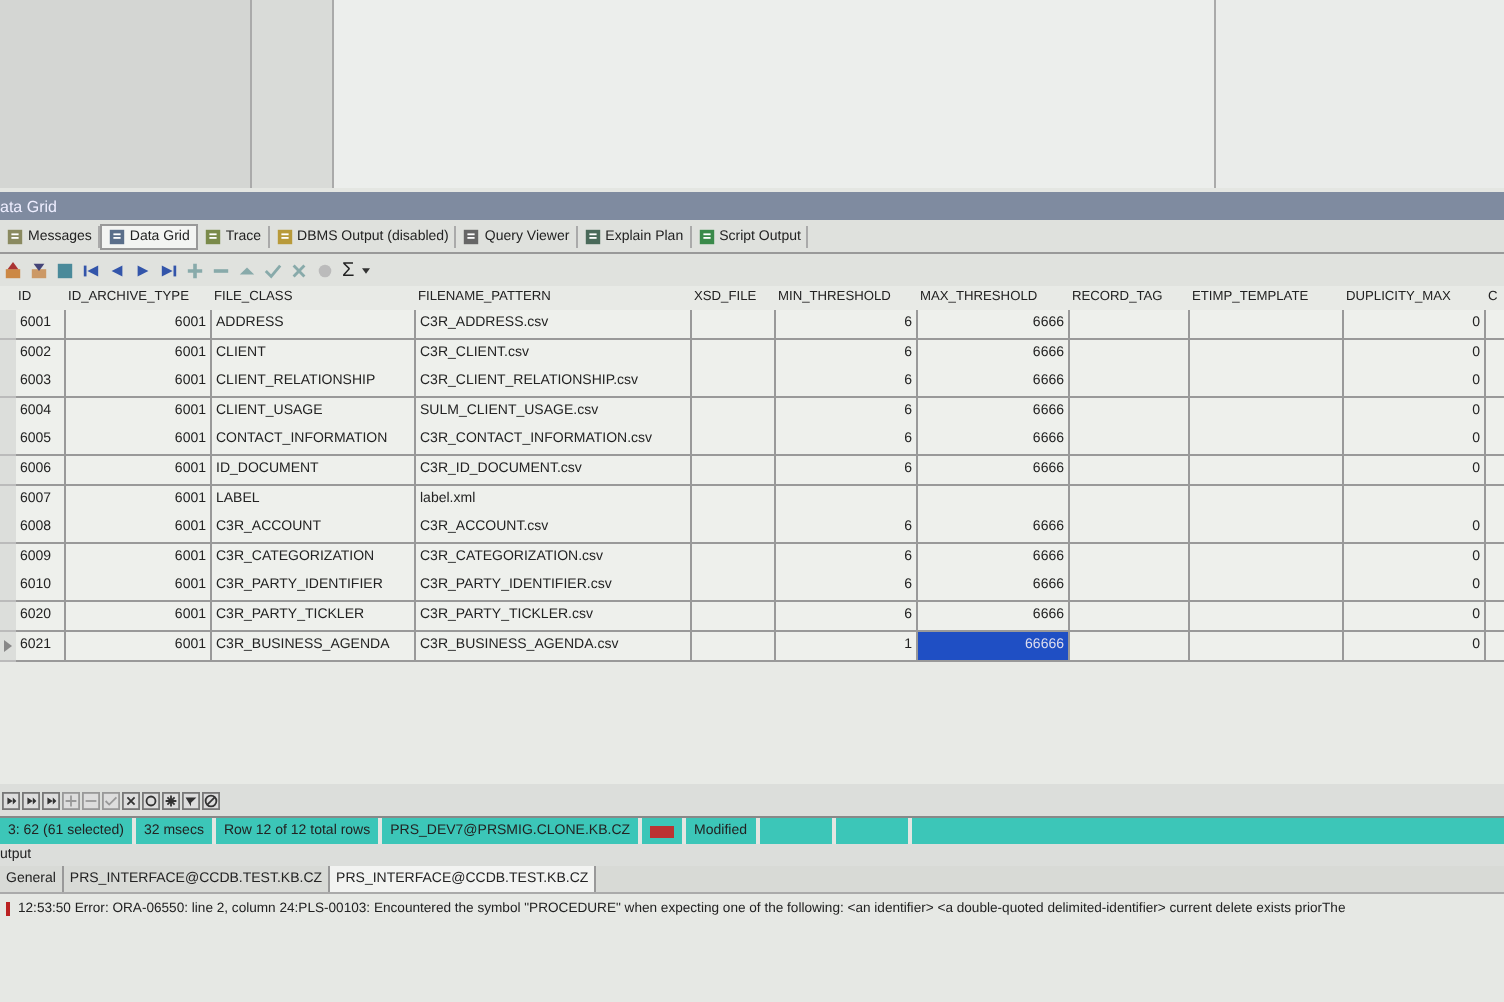 This screenshot has width=1504, height=1002. What do you see at coordinates (131, 800) in the screenshot?
I see `close-icon` at bounding box center [131, 800].